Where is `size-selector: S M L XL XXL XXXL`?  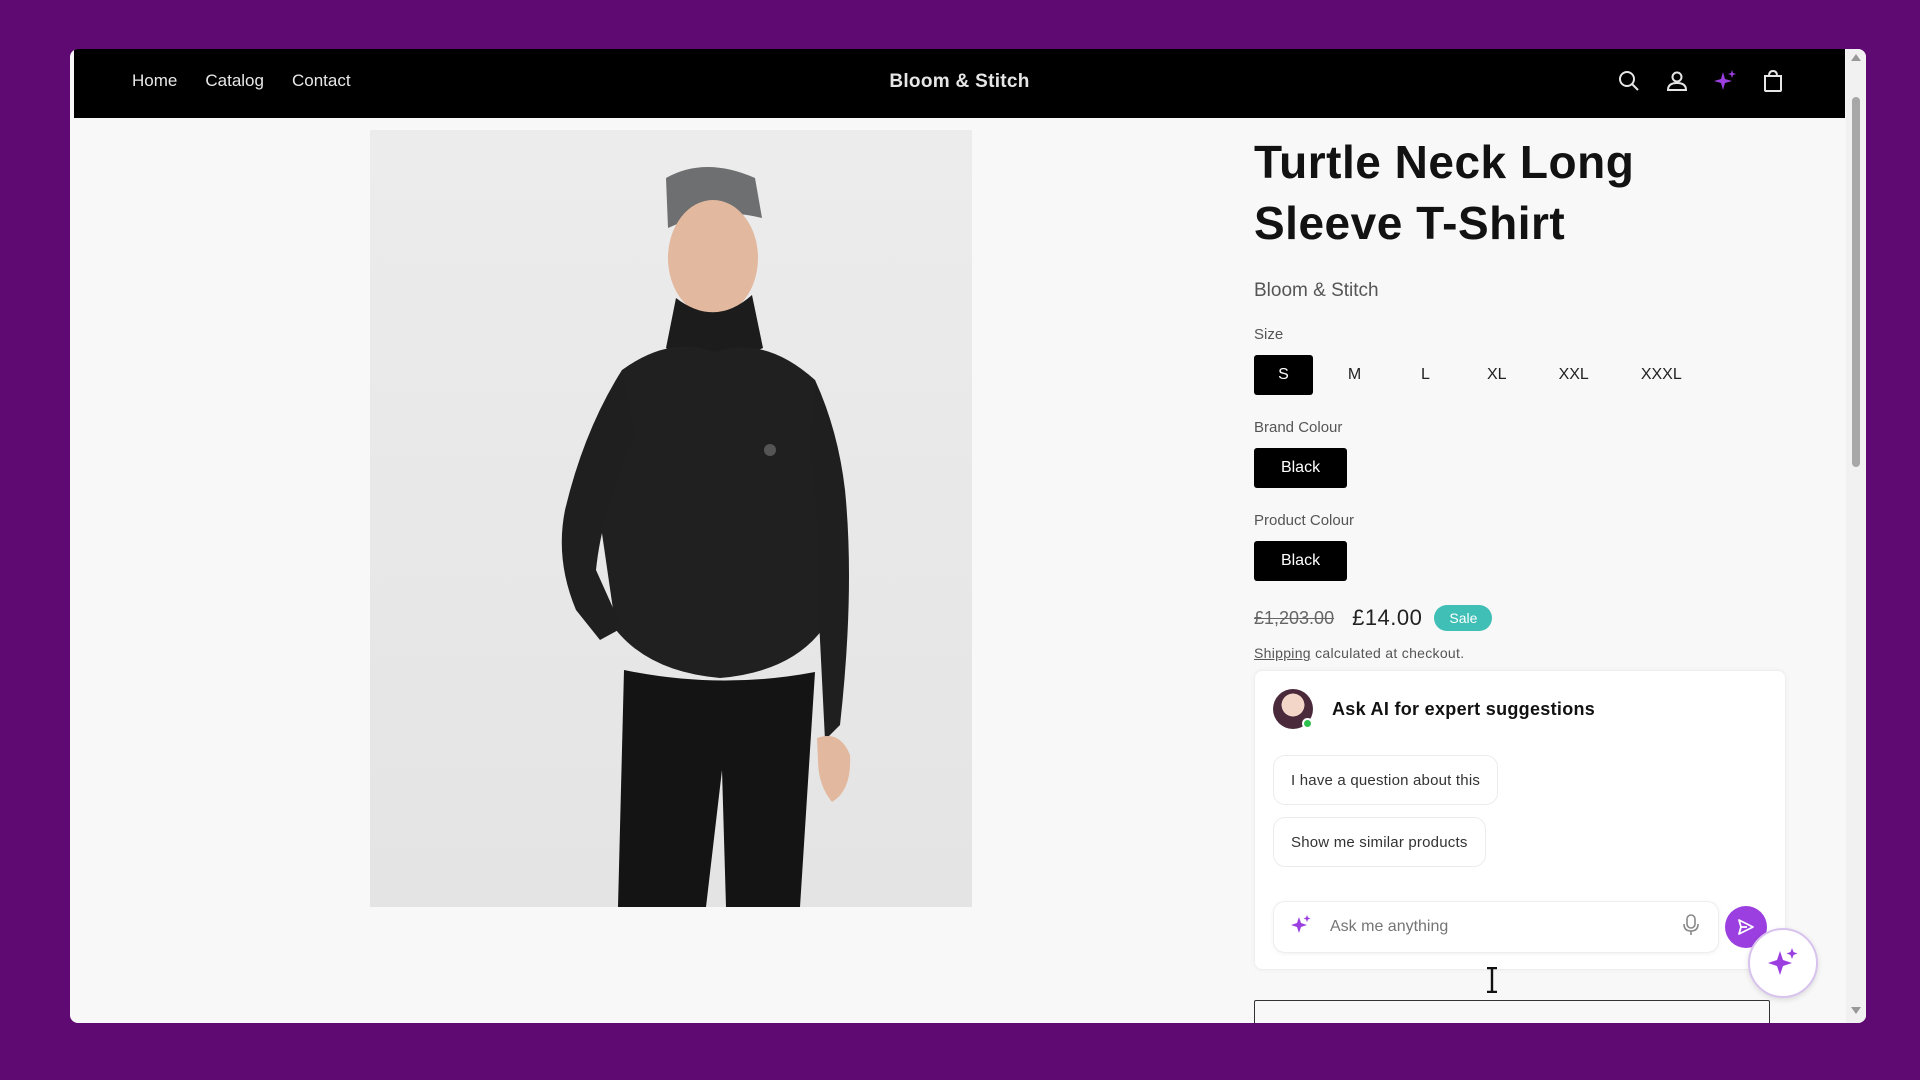 size-selector: S M L XL XXL XXXL is located at coordinates (1524, 375).